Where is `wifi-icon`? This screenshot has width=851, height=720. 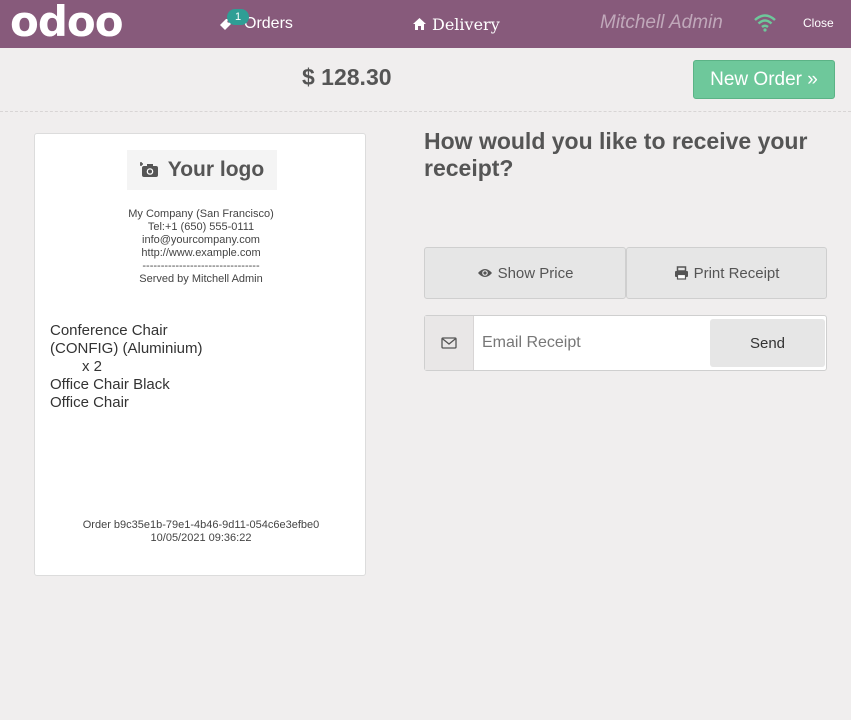
wifi-icon is located at coordinates (765, 25).